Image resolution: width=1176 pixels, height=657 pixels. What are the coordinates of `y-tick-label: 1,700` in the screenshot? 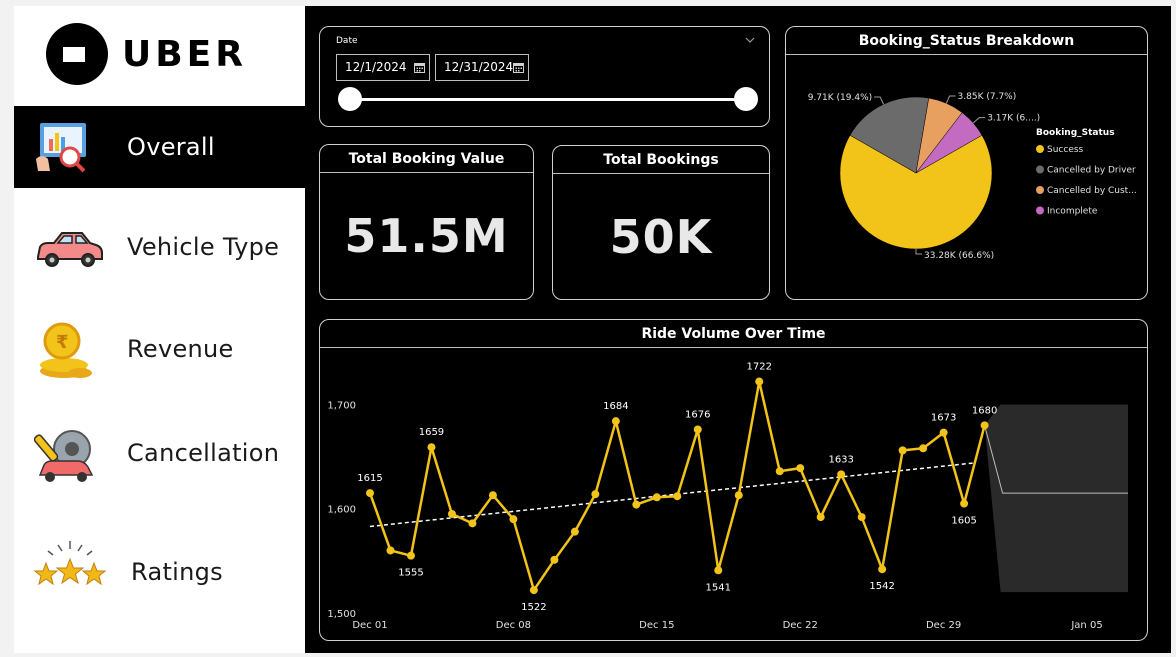 It's located at (341, 405).